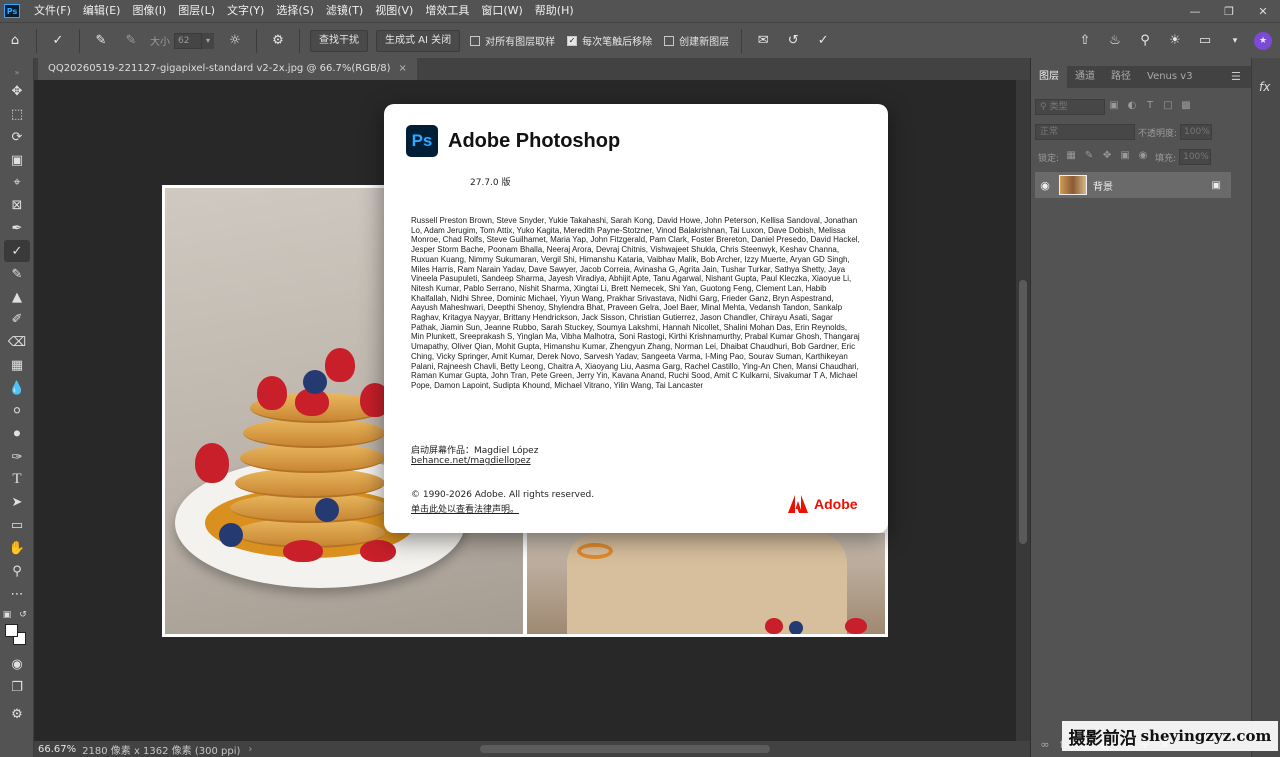  I want to click on foreground-color-swatch, so click(11, 630).